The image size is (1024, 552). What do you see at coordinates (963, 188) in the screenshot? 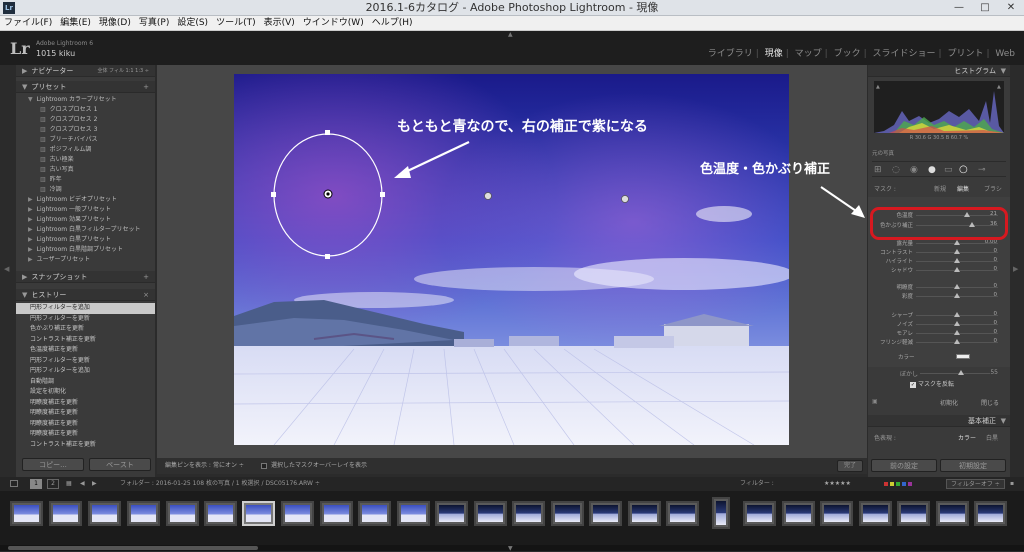
I see `mask-edit: 編集` at bounding box center [963, 188].